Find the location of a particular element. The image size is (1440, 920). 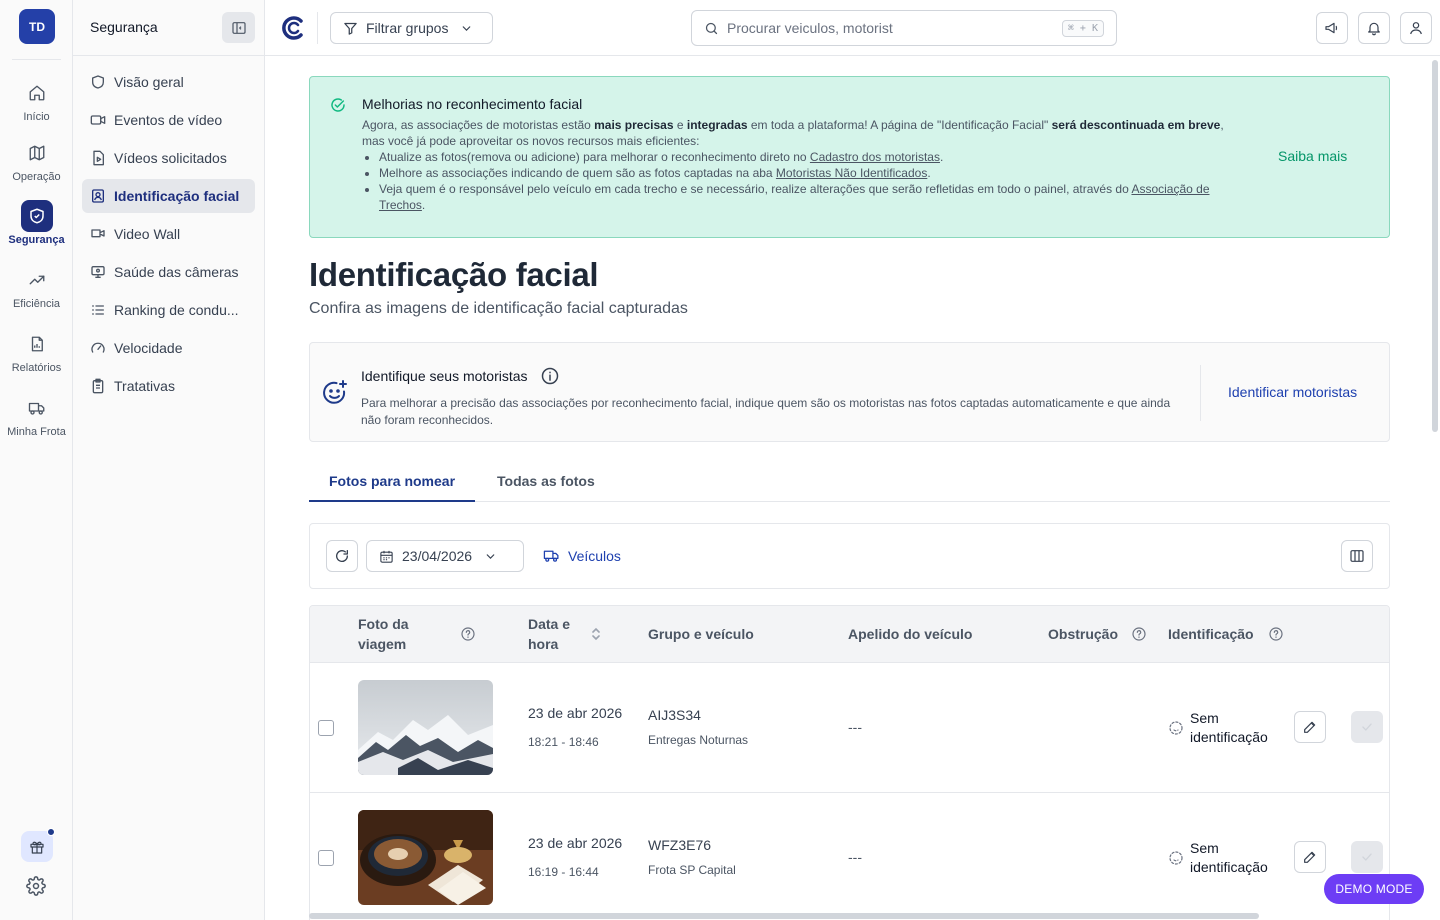

sidebar-item-label: Saúde das câmeras is located at coordinates (176, 272).